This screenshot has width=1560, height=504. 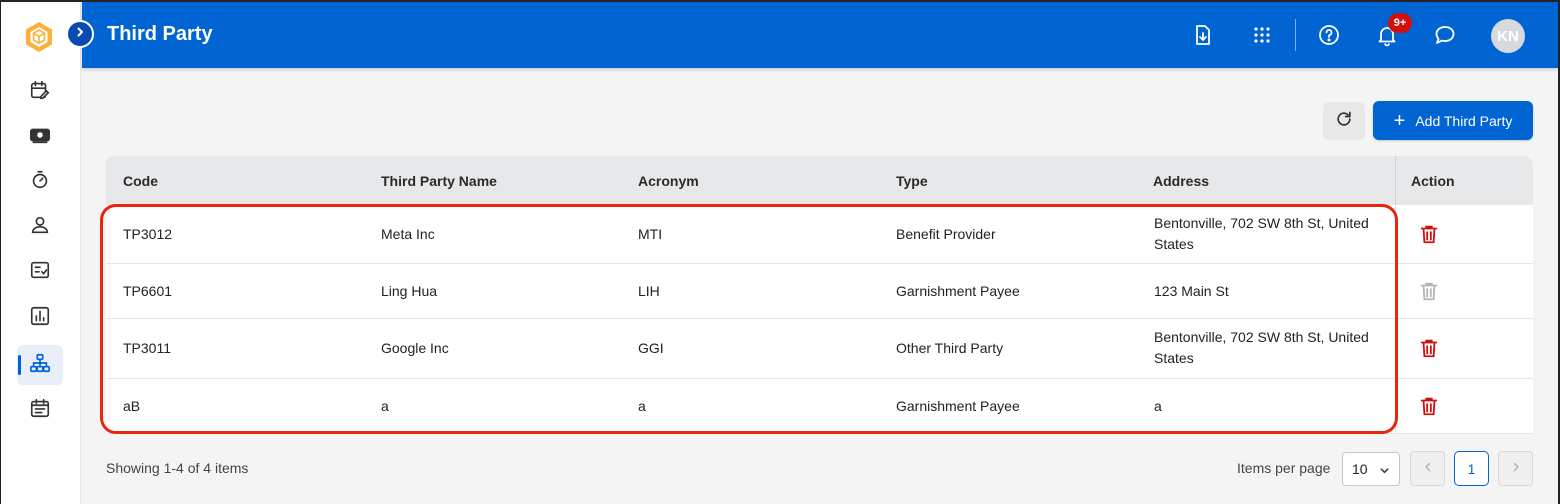 I want to click on money-icon, so click(x=40, y=137).